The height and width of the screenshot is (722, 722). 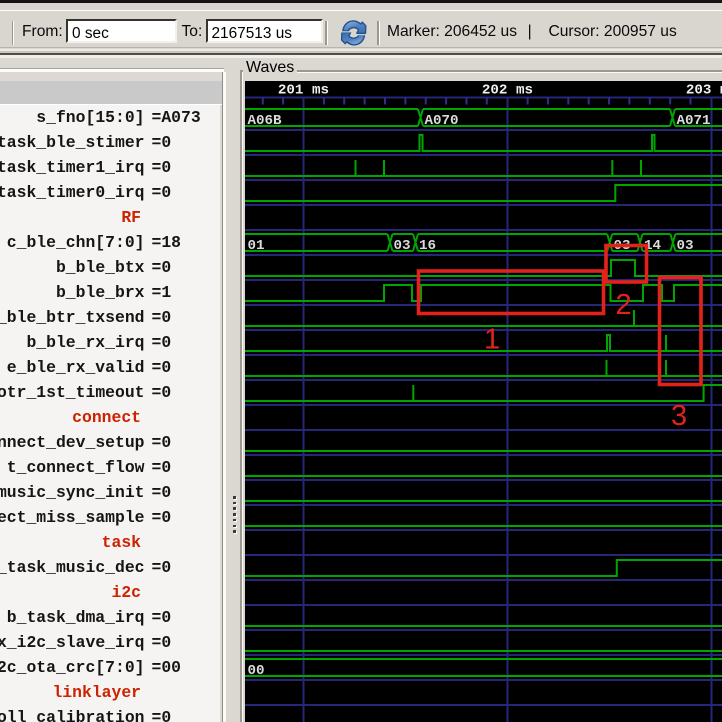 I want to click on svg-text: 201 ms, so click(x=303, y=90).